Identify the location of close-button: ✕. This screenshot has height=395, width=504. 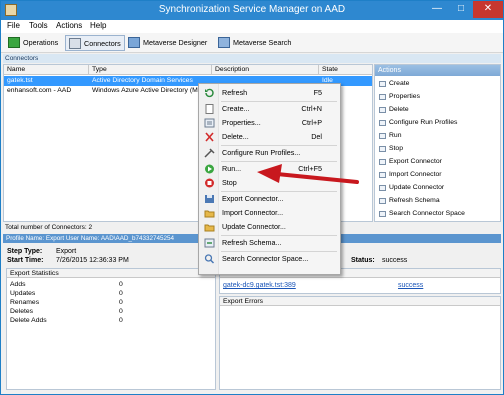
(488, 9).